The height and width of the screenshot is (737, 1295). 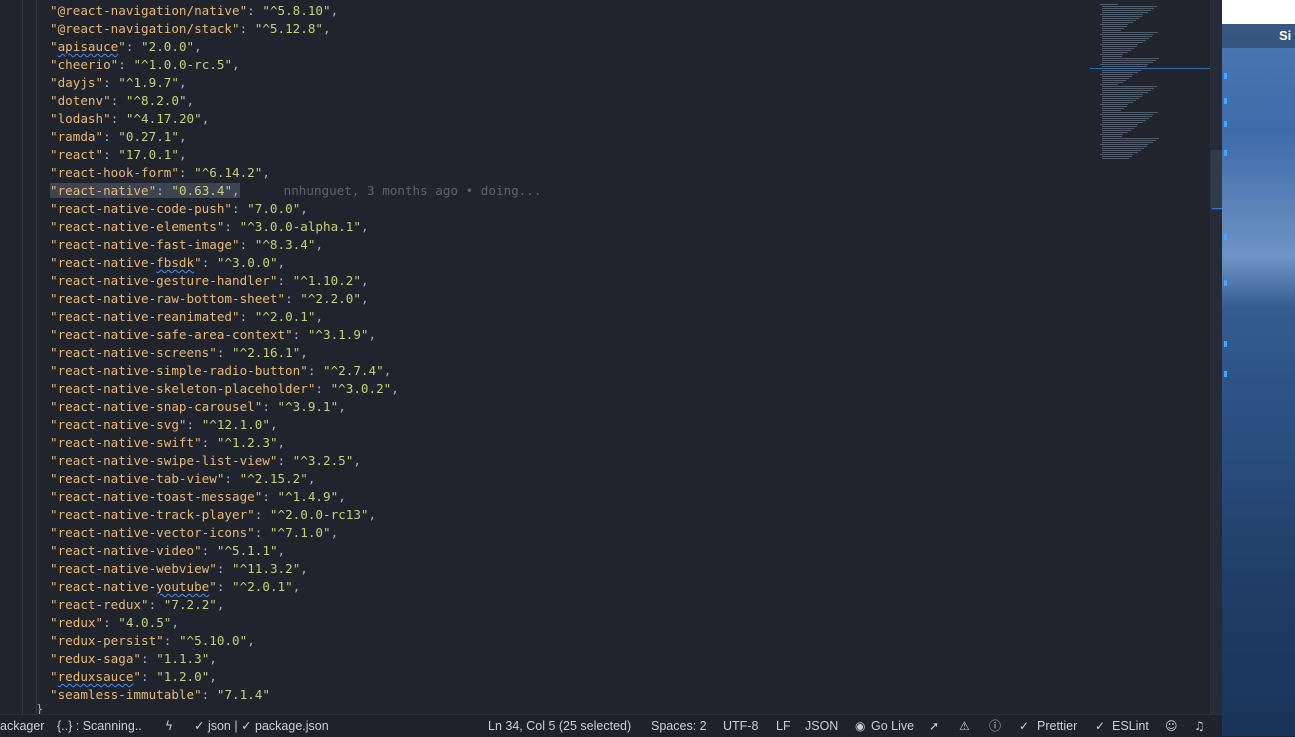 What do you see at coordinates (295, 443) in the screenshot?
I see `code-line: "react-native-swift": "^1.2.3",` at bounding box center [295, 443].